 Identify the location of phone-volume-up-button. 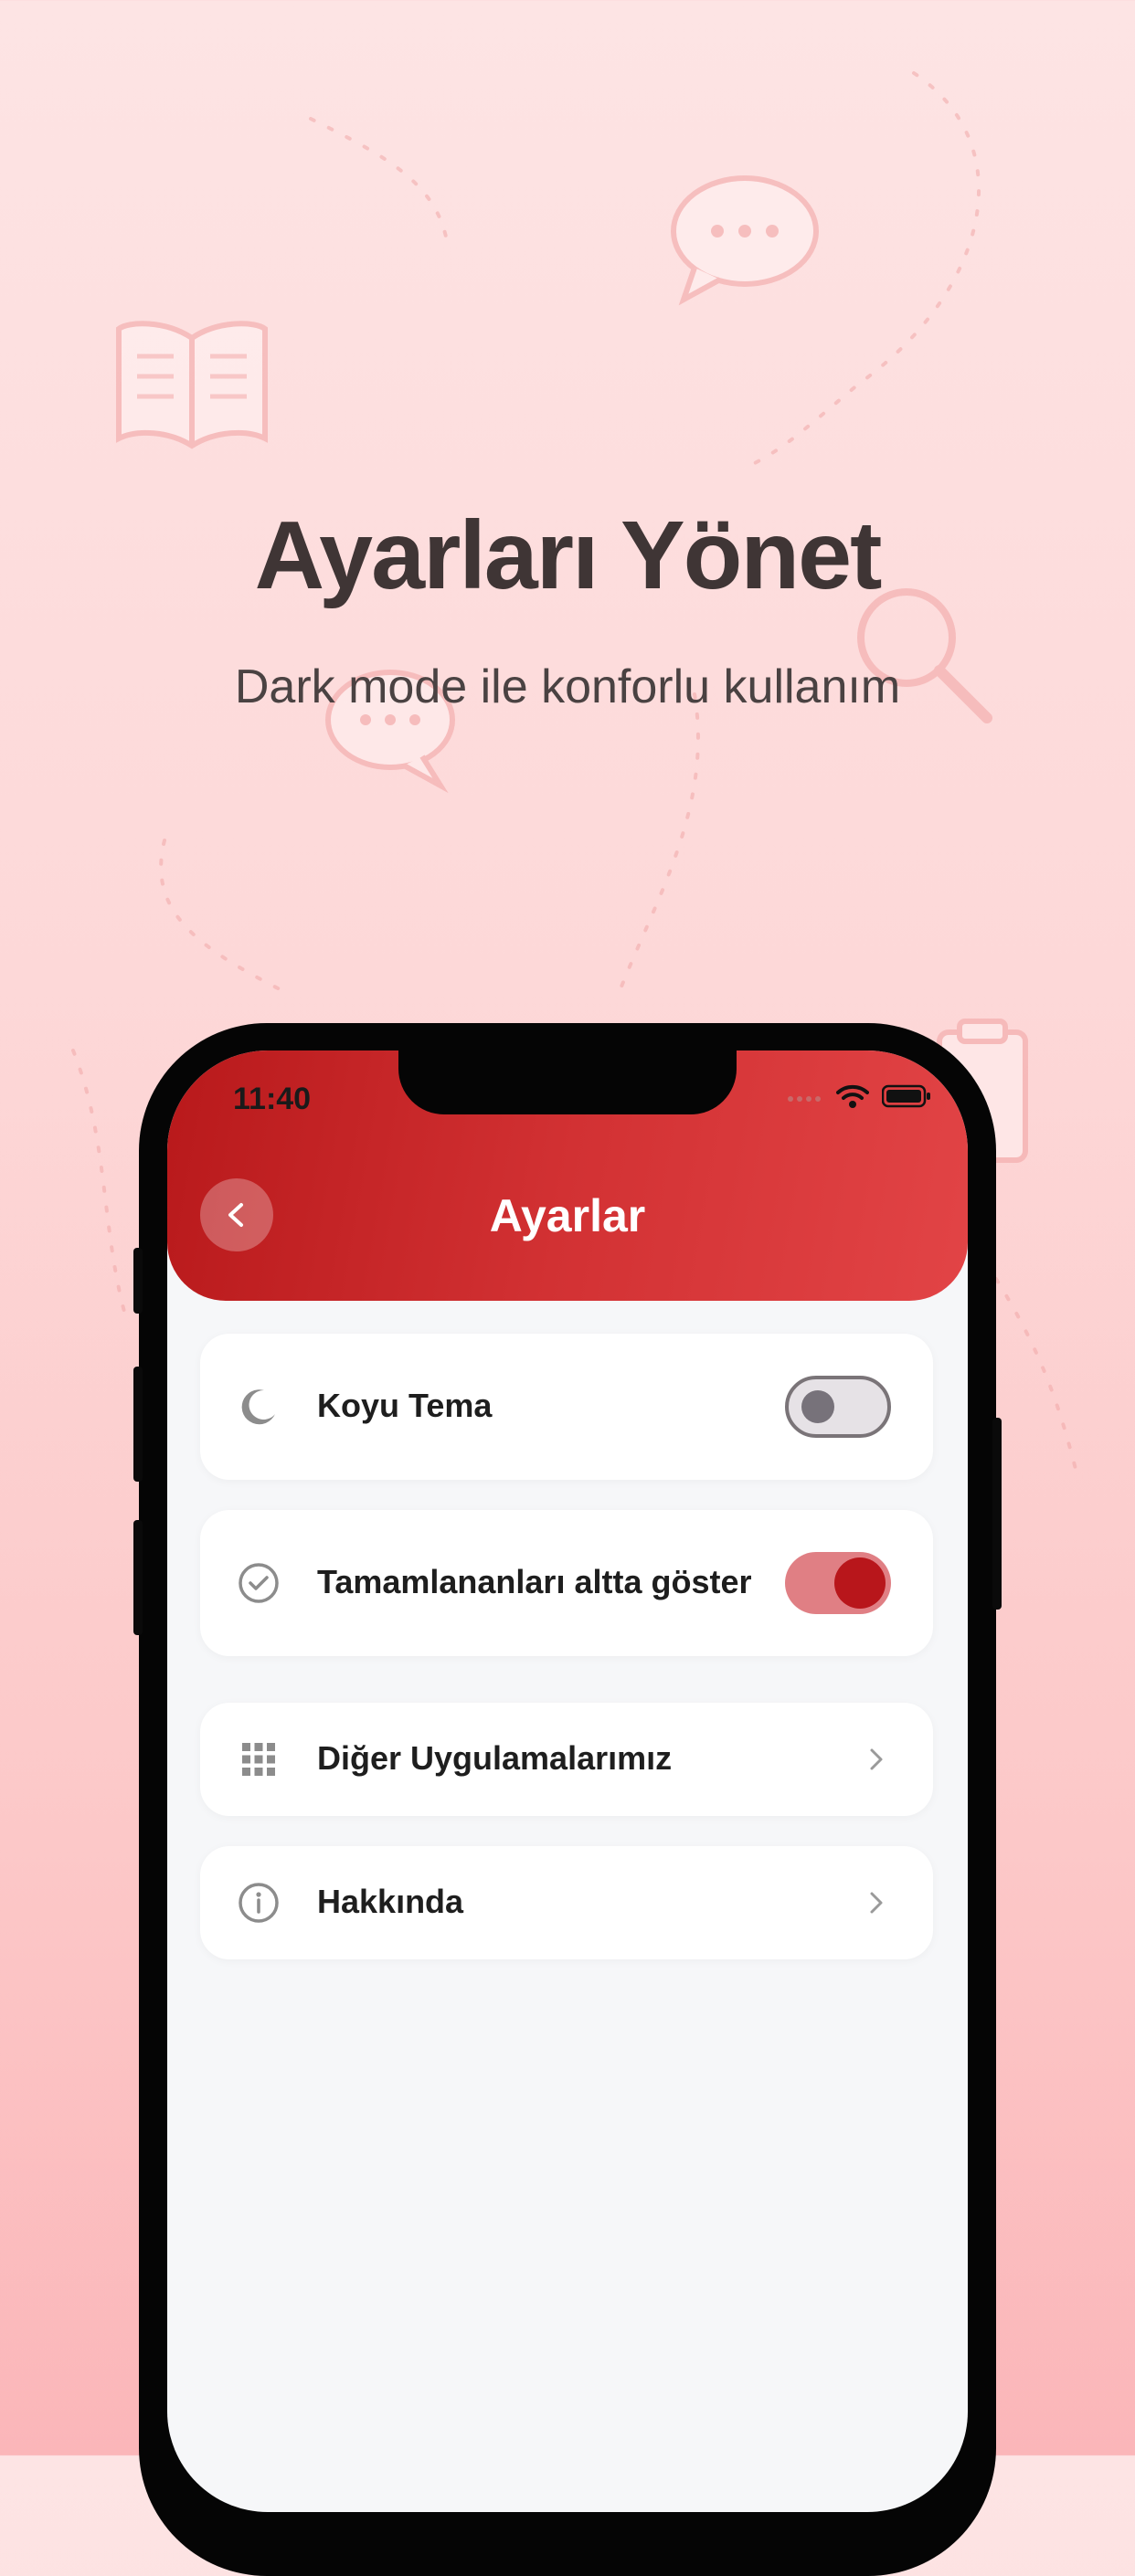
(138, 1424).